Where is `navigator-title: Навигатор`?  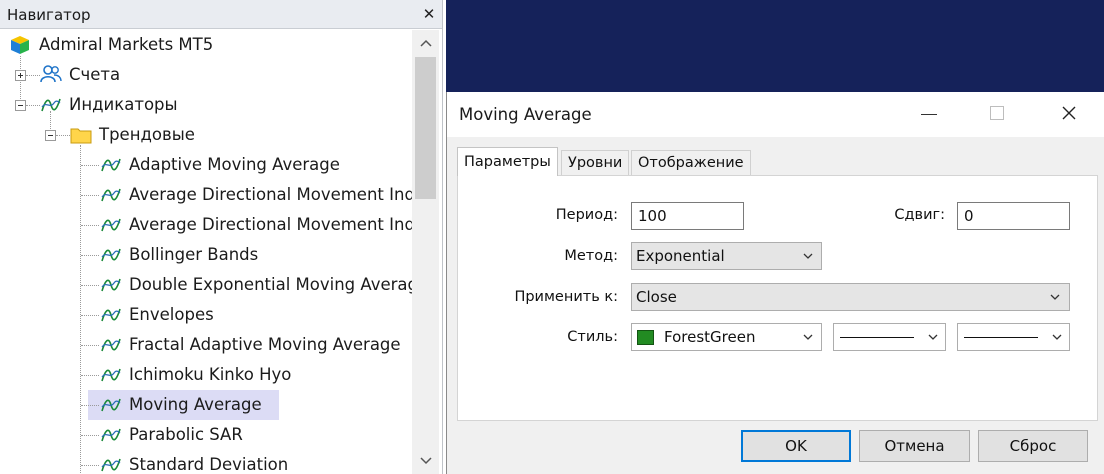 navigator-title: Навигатор is located at coordinates (49, 15).